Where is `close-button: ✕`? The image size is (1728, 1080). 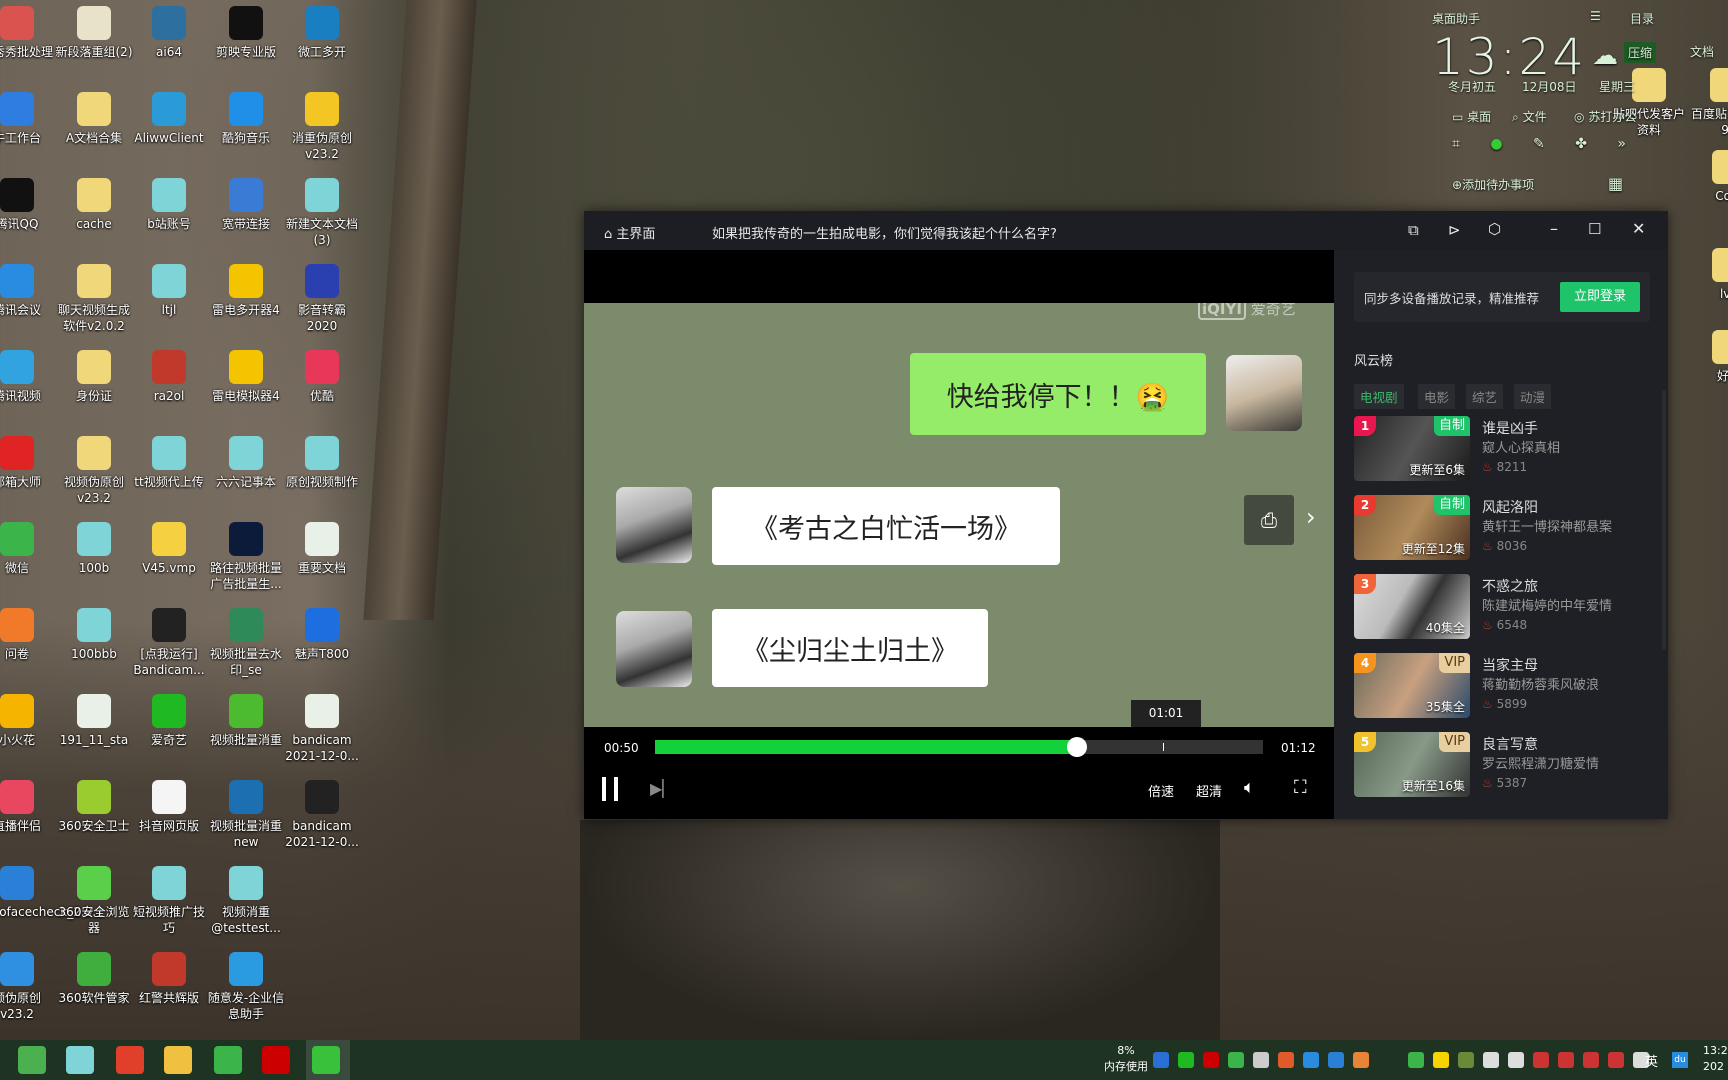 close-button: ✕ is located at coordinates (1638, 228).